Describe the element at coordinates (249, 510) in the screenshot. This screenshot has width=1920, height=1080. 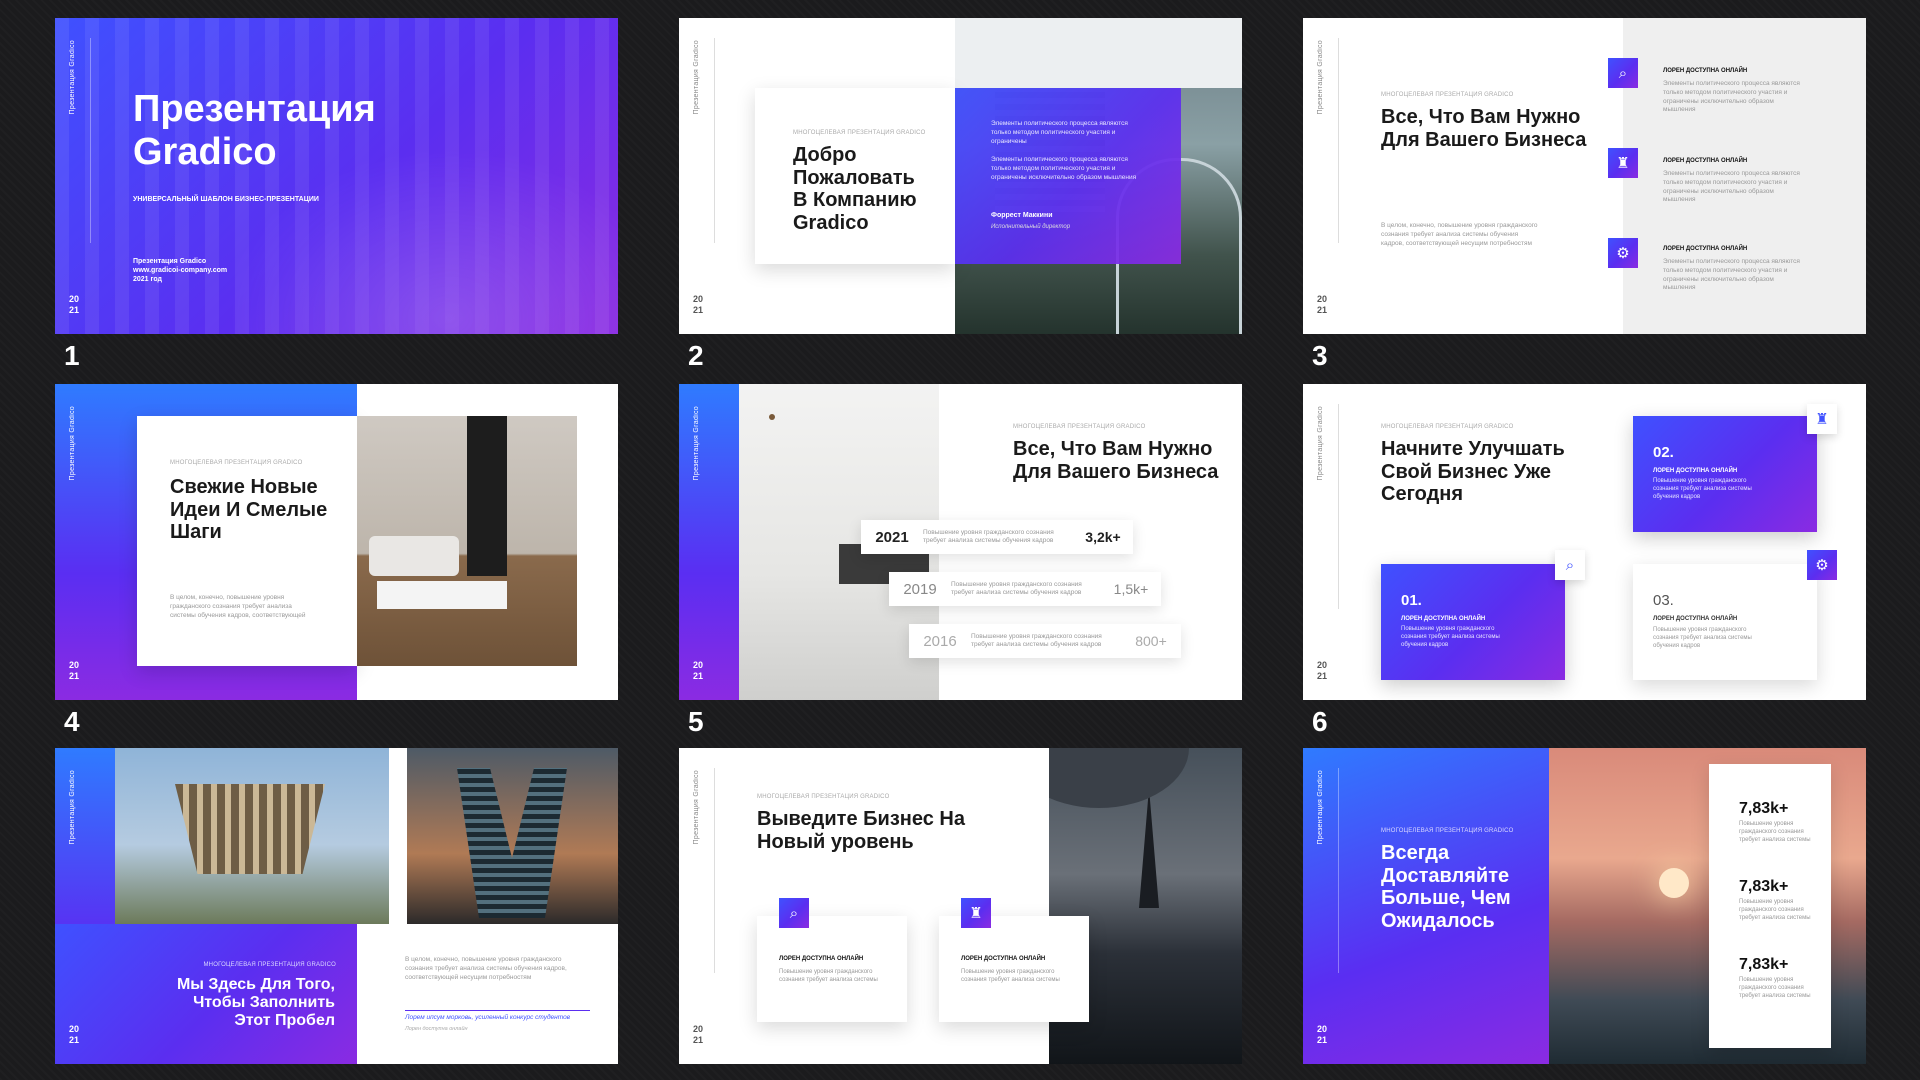
I see `slide-title: Свежие Новые Идеи И Смелые Шаги` at that location.